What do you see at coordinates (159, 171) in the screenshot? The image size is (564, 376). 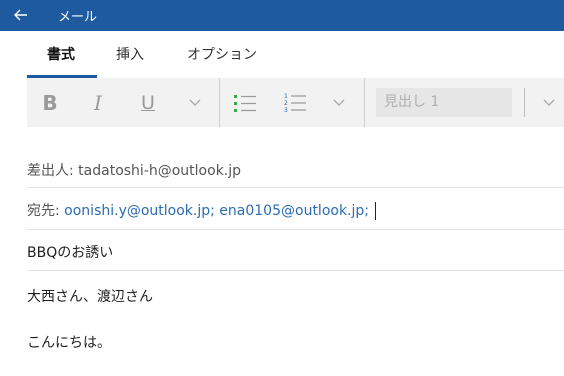 I see `from-address: tadatoshi-h@outlook.jp` at bounding box center [159, 171].